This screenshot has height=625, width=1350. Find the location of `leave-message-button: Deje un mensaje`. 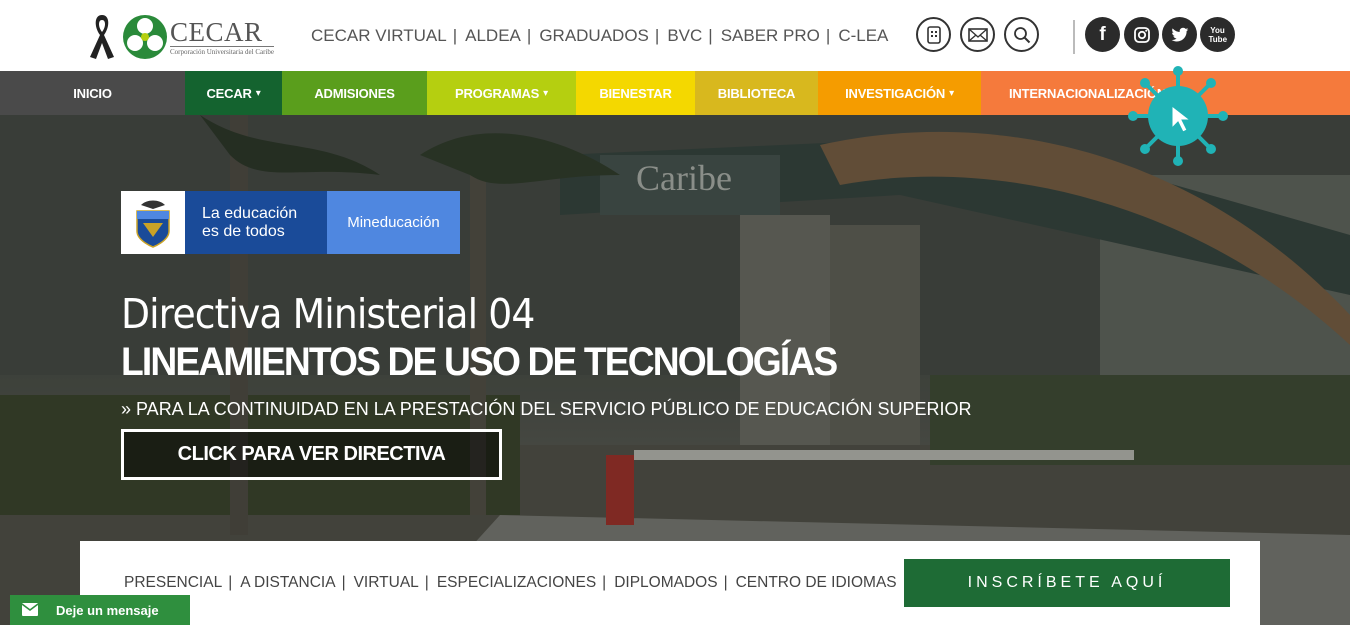

leave-message-button: Deje un mensaje is located at coordinates (100, 610).